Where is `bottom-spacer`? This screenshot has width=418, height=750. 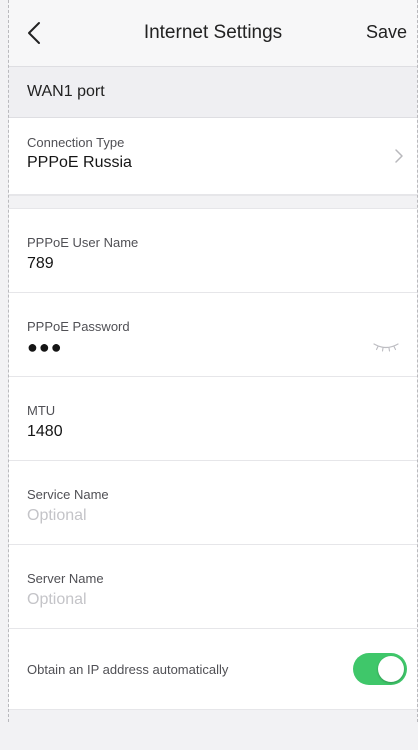 bottom-spacer is located at coordinates (213, 730).